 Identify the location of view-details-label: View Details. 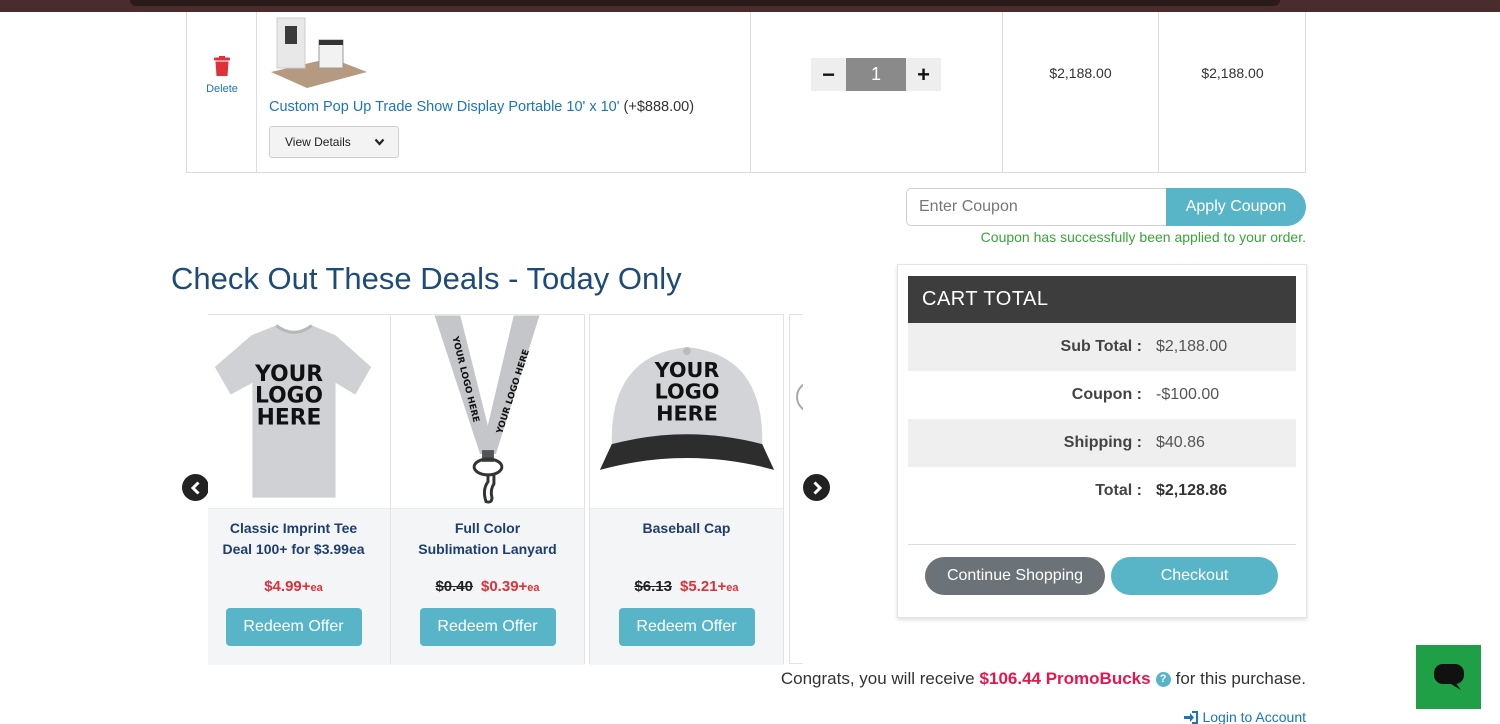
(318, 142).